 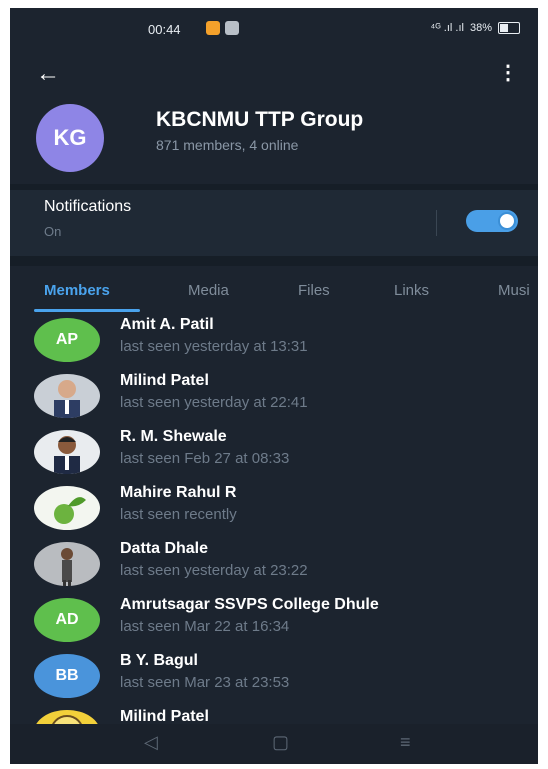 I want to click on member-row: R. M. Shewale last seen Feb 27 at 08:33, so click(x=274, y=452).